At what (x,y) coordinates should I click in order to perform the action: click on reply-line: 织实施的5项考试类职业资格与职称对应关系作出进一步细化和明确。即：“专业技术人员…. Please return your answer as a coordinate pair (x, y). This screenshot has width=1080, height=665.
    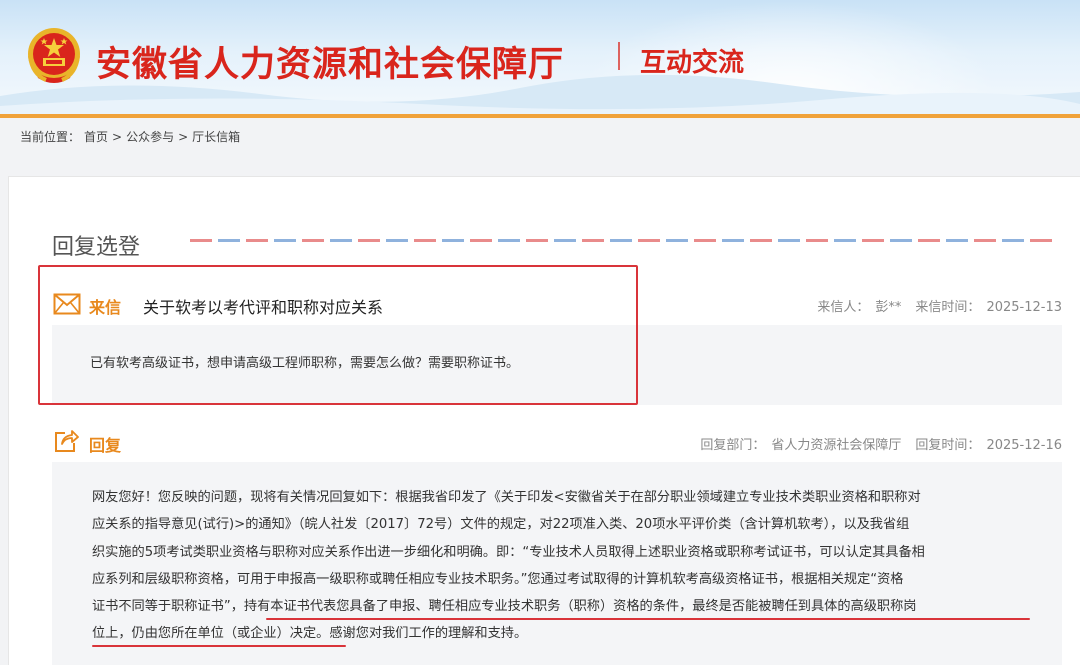
    Looking at the image, I should click on (508, 552).